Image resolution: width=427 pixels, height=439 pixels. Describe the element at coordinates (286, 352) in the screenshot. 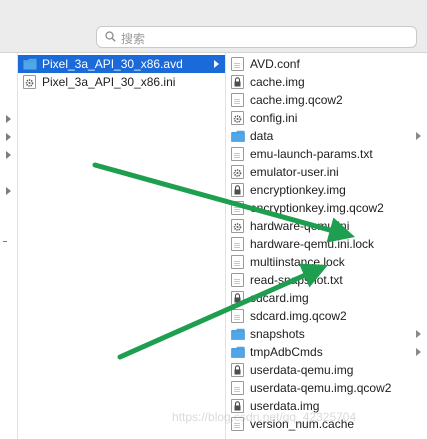

I see `file-name: tmpAdbCmds` at that location.